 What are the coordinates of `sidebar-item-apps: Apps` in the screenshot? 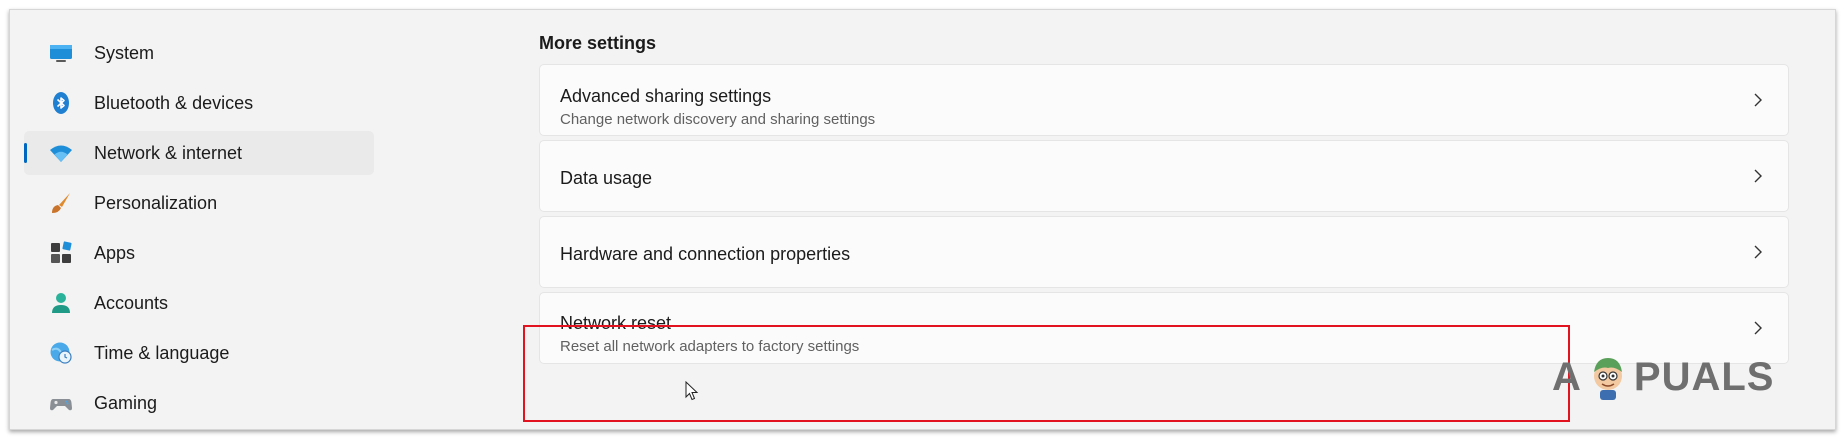 It's located at (199, 253).